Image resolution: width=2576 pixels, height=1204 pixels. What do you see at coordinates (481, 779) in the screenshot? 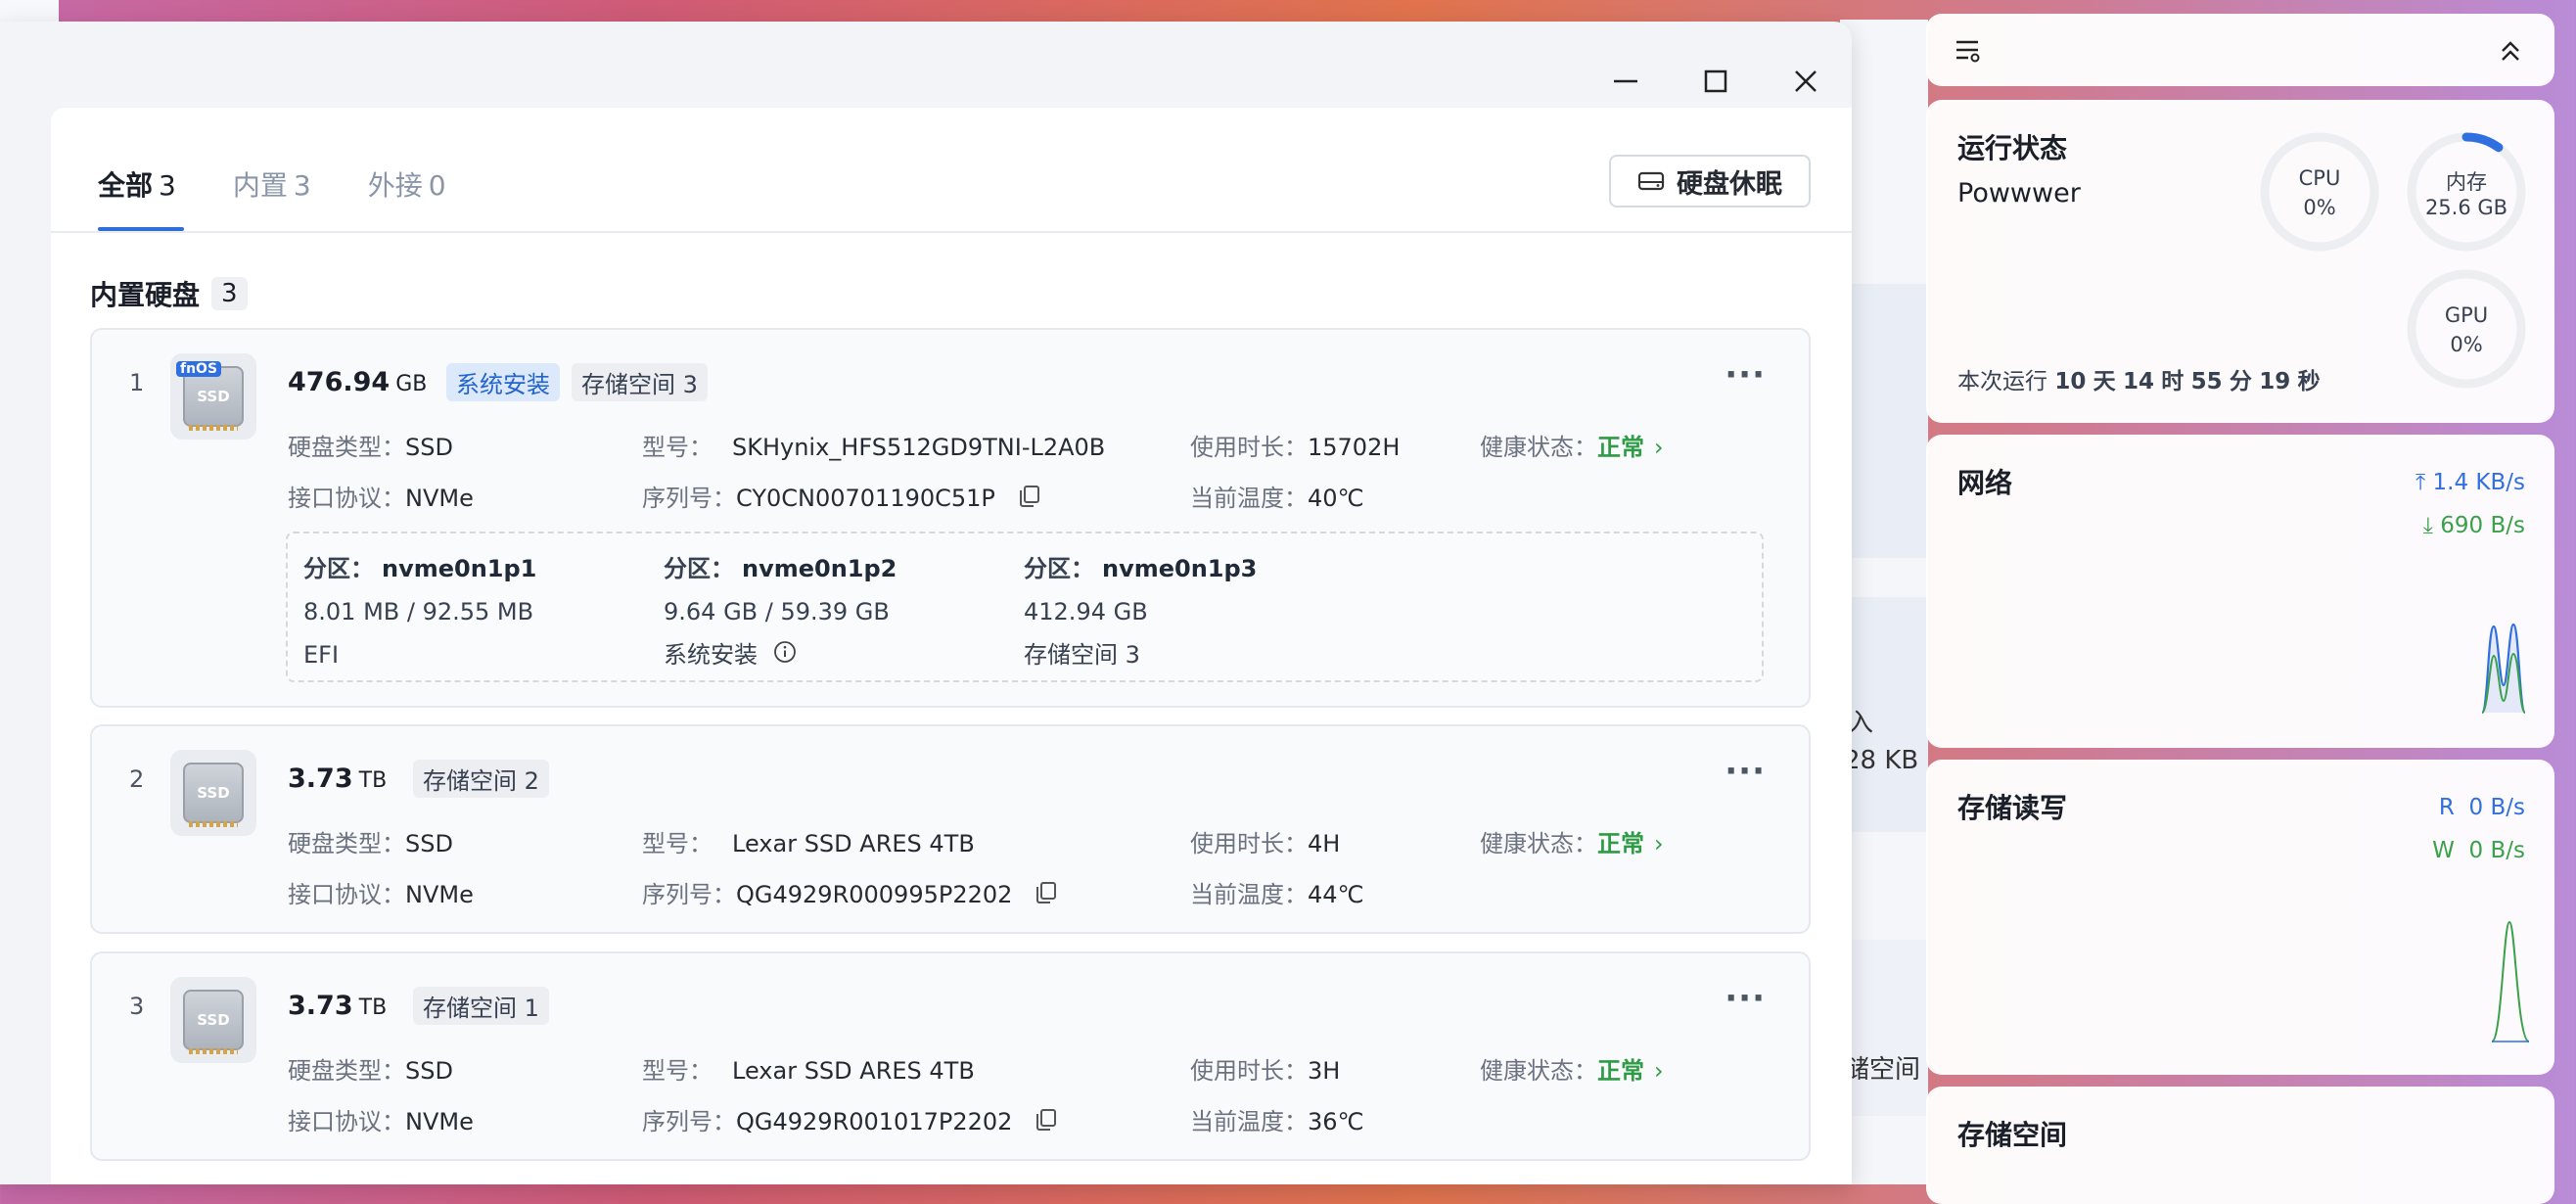
I see `storage-space-tag: 存储空间 2` at bounding box center [481, 779].